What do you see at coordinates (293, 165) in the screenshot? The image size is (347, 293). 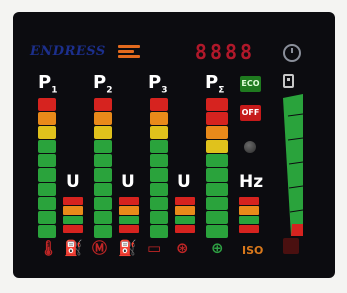 I see `fuel-level-bar` at bounding box center [293, 165].